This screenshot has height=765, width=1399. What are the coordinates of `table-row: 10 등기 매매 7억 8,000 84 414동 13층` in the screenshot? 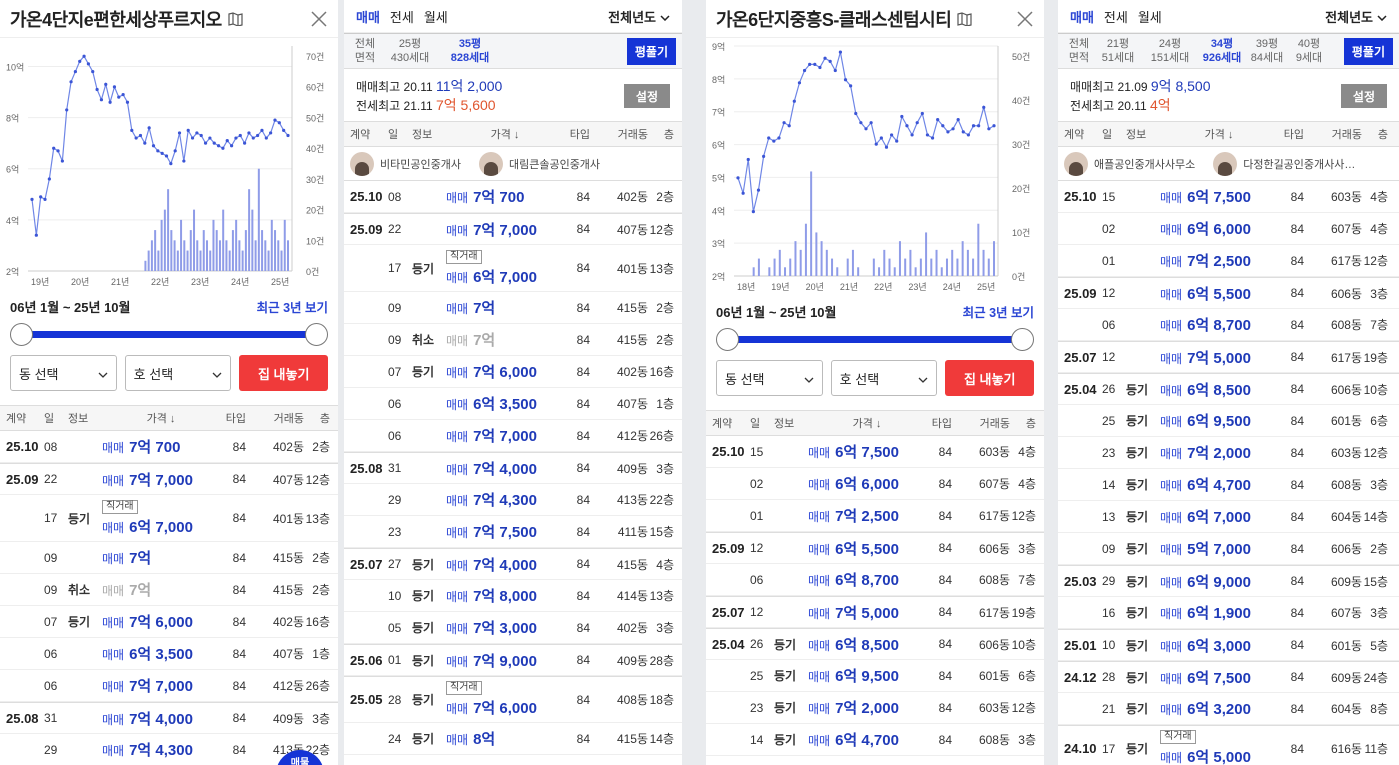 It's located at (513, 596).